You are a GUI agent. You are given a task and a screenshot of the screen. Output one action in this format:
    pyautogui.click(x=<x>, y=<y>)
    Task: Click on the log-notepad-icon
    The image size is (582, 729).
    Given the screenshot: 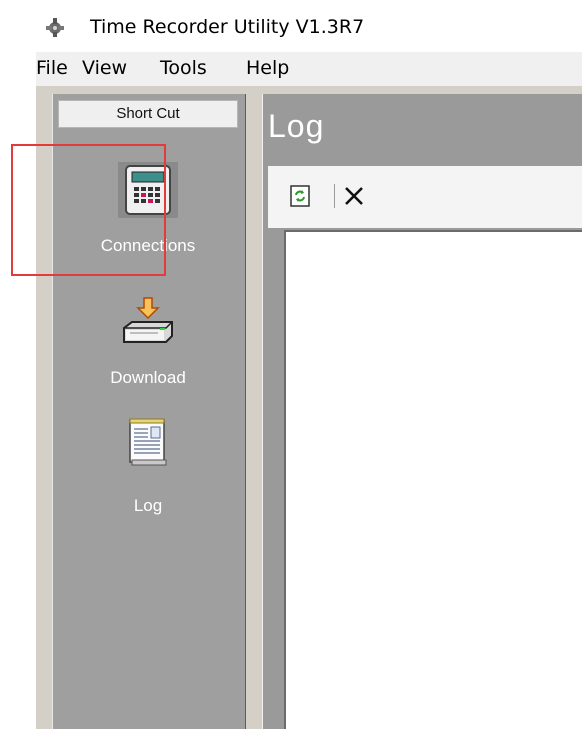 What is the action you would take?
    pyautogui.click(x=148, y=442)
    